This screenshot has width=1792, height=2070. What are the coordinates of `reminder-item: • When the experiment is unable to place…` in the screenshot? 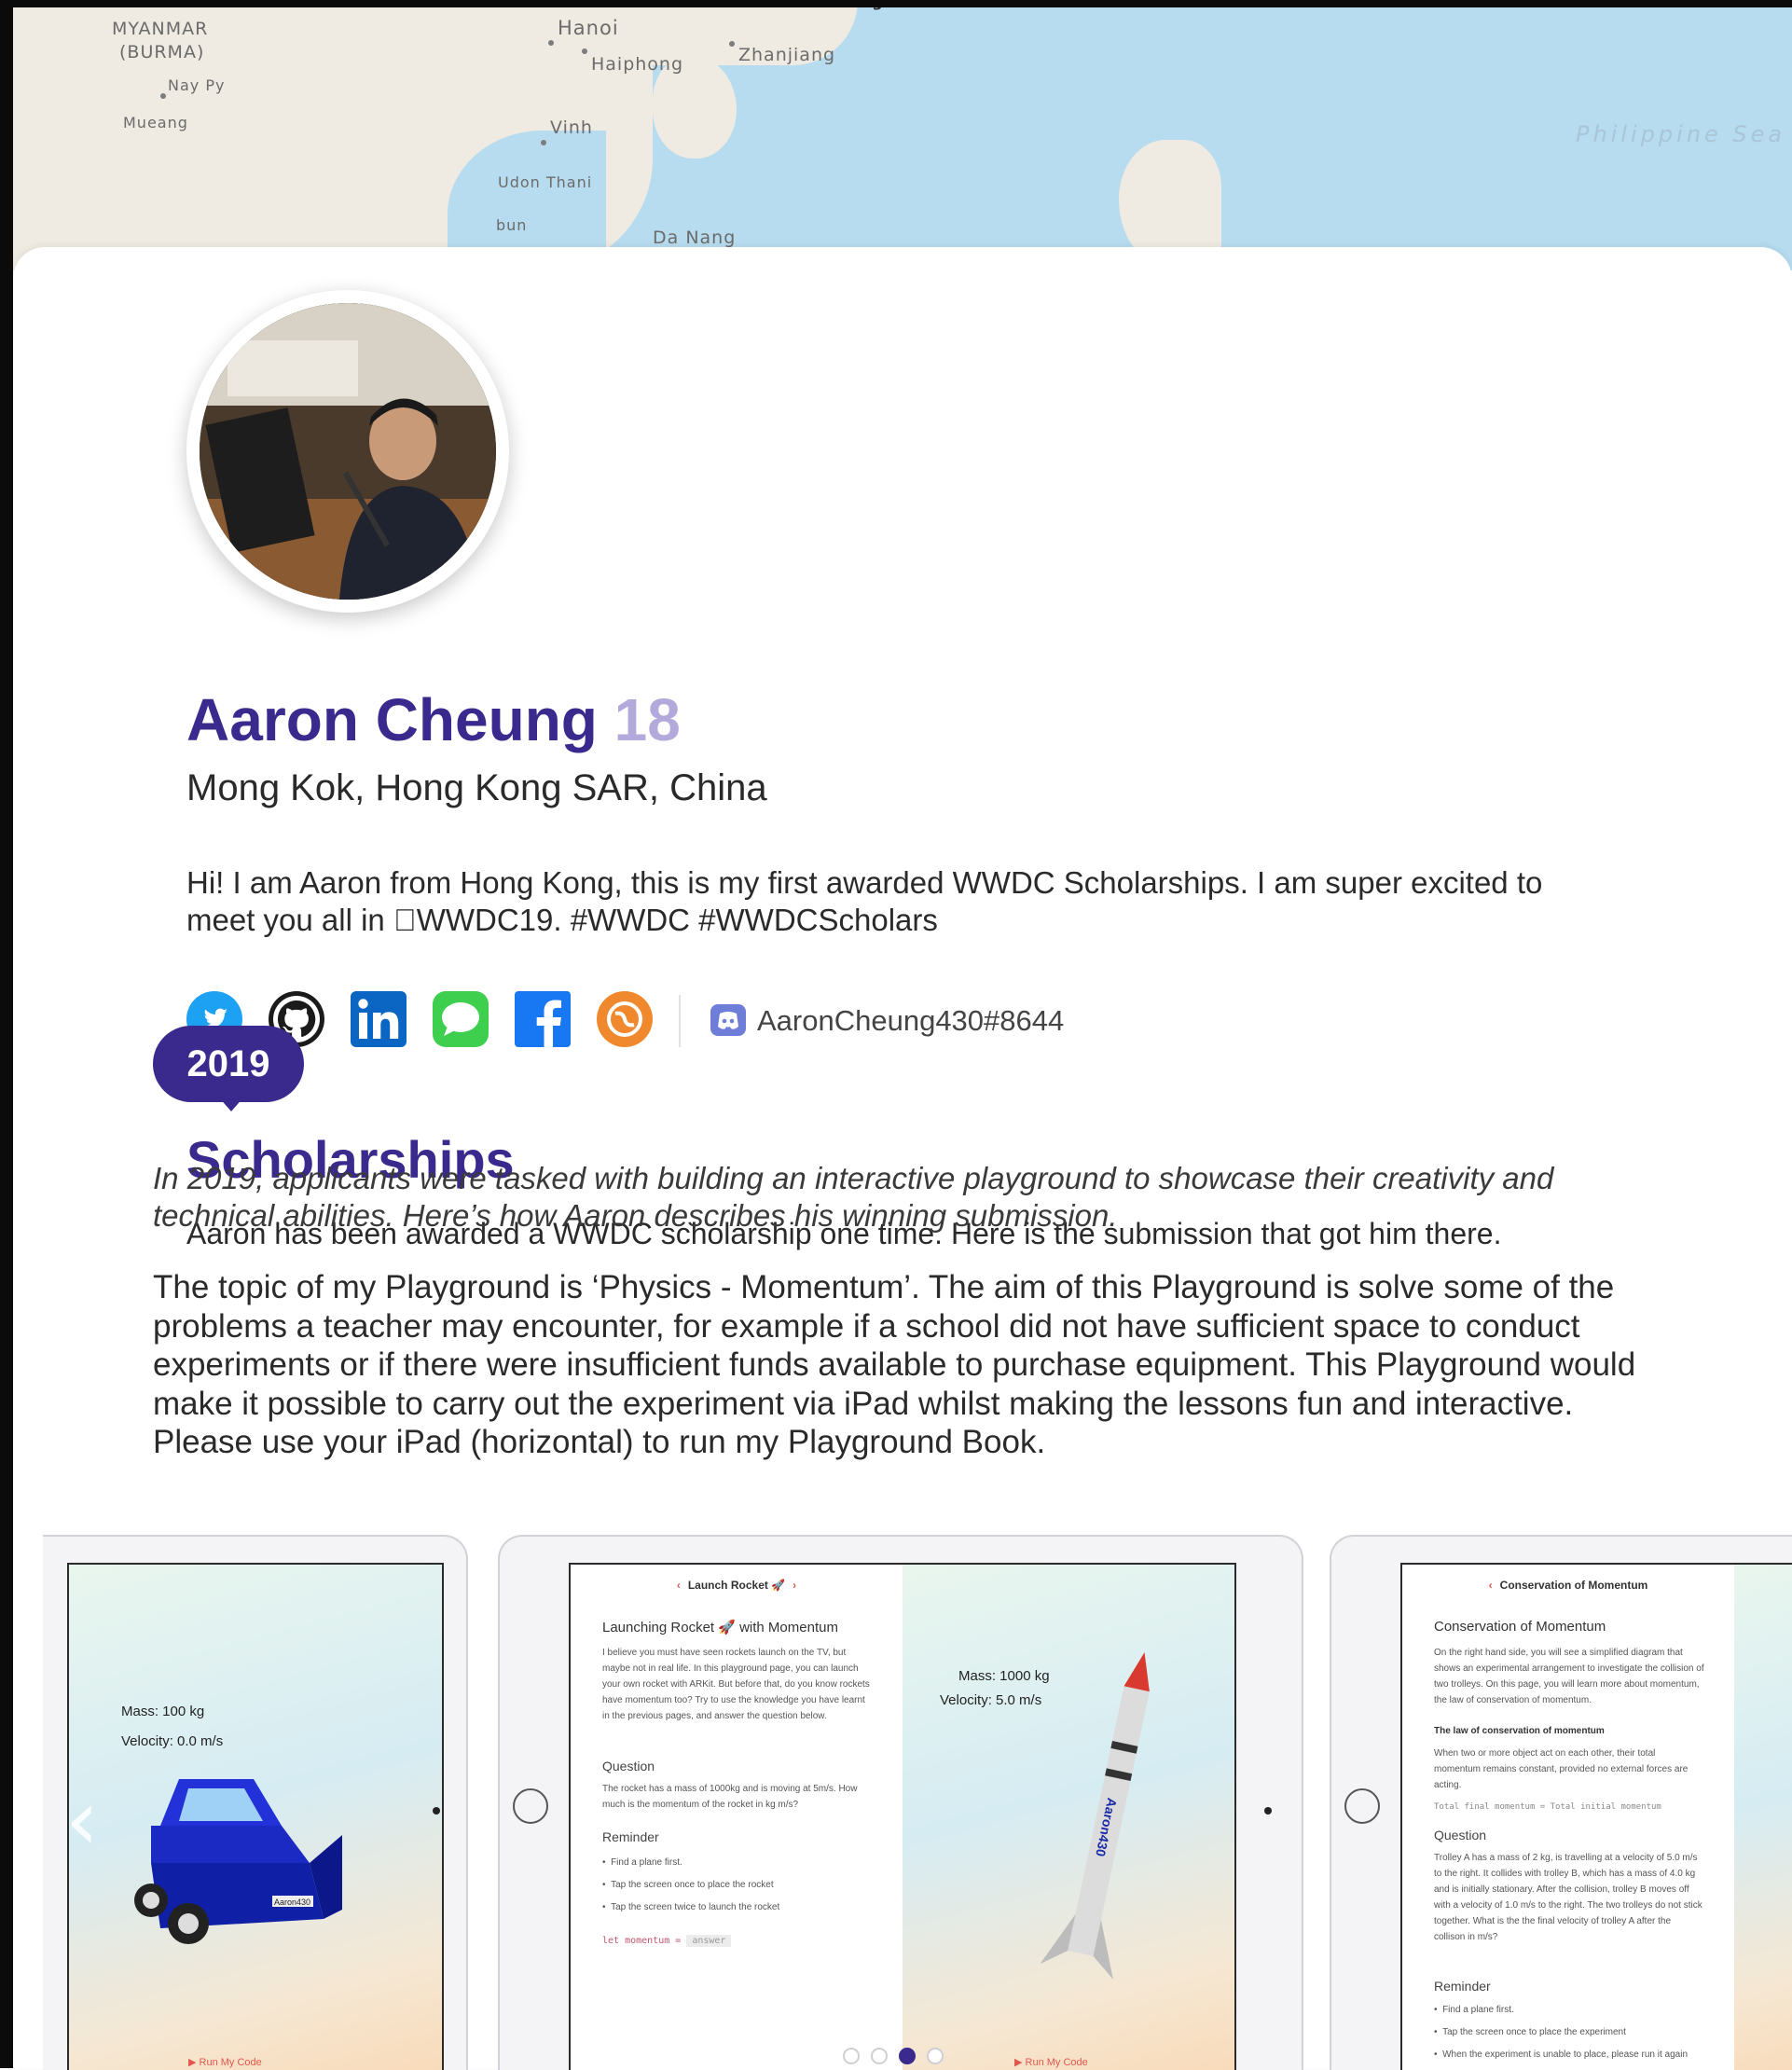 It's located at (1561, 2054).